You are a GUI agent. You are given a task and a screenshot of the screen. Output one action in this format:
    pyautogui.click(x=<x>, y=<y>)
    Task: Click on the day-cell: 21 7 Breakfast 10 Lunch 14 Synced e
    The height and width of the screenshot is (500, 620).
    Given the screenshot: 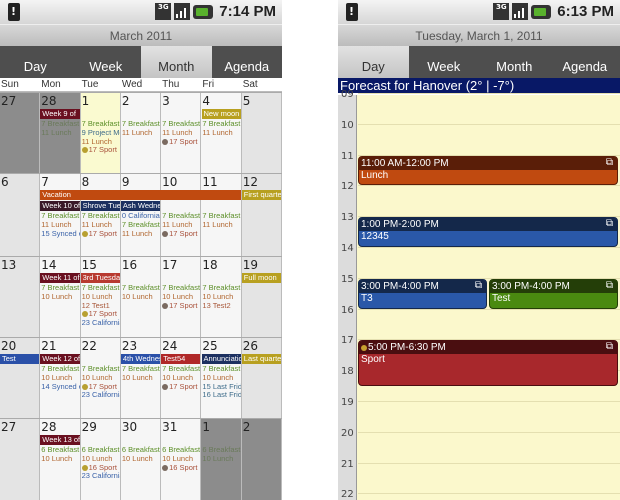 What is the action you would take?
    pyautogui.click(x=60, y=378)
    